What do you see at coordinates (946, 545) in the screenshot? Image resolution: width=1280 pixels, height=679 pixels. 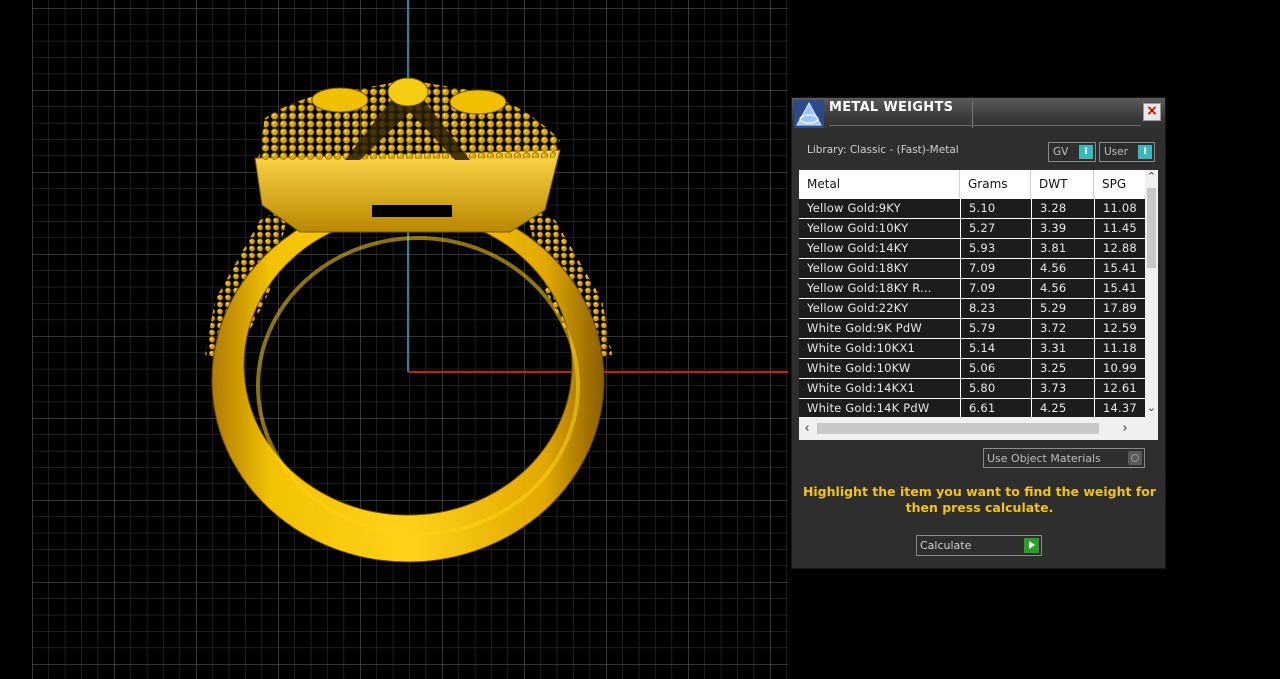 I see `calculate-label: Calculate` at bounding box center [946, 545].